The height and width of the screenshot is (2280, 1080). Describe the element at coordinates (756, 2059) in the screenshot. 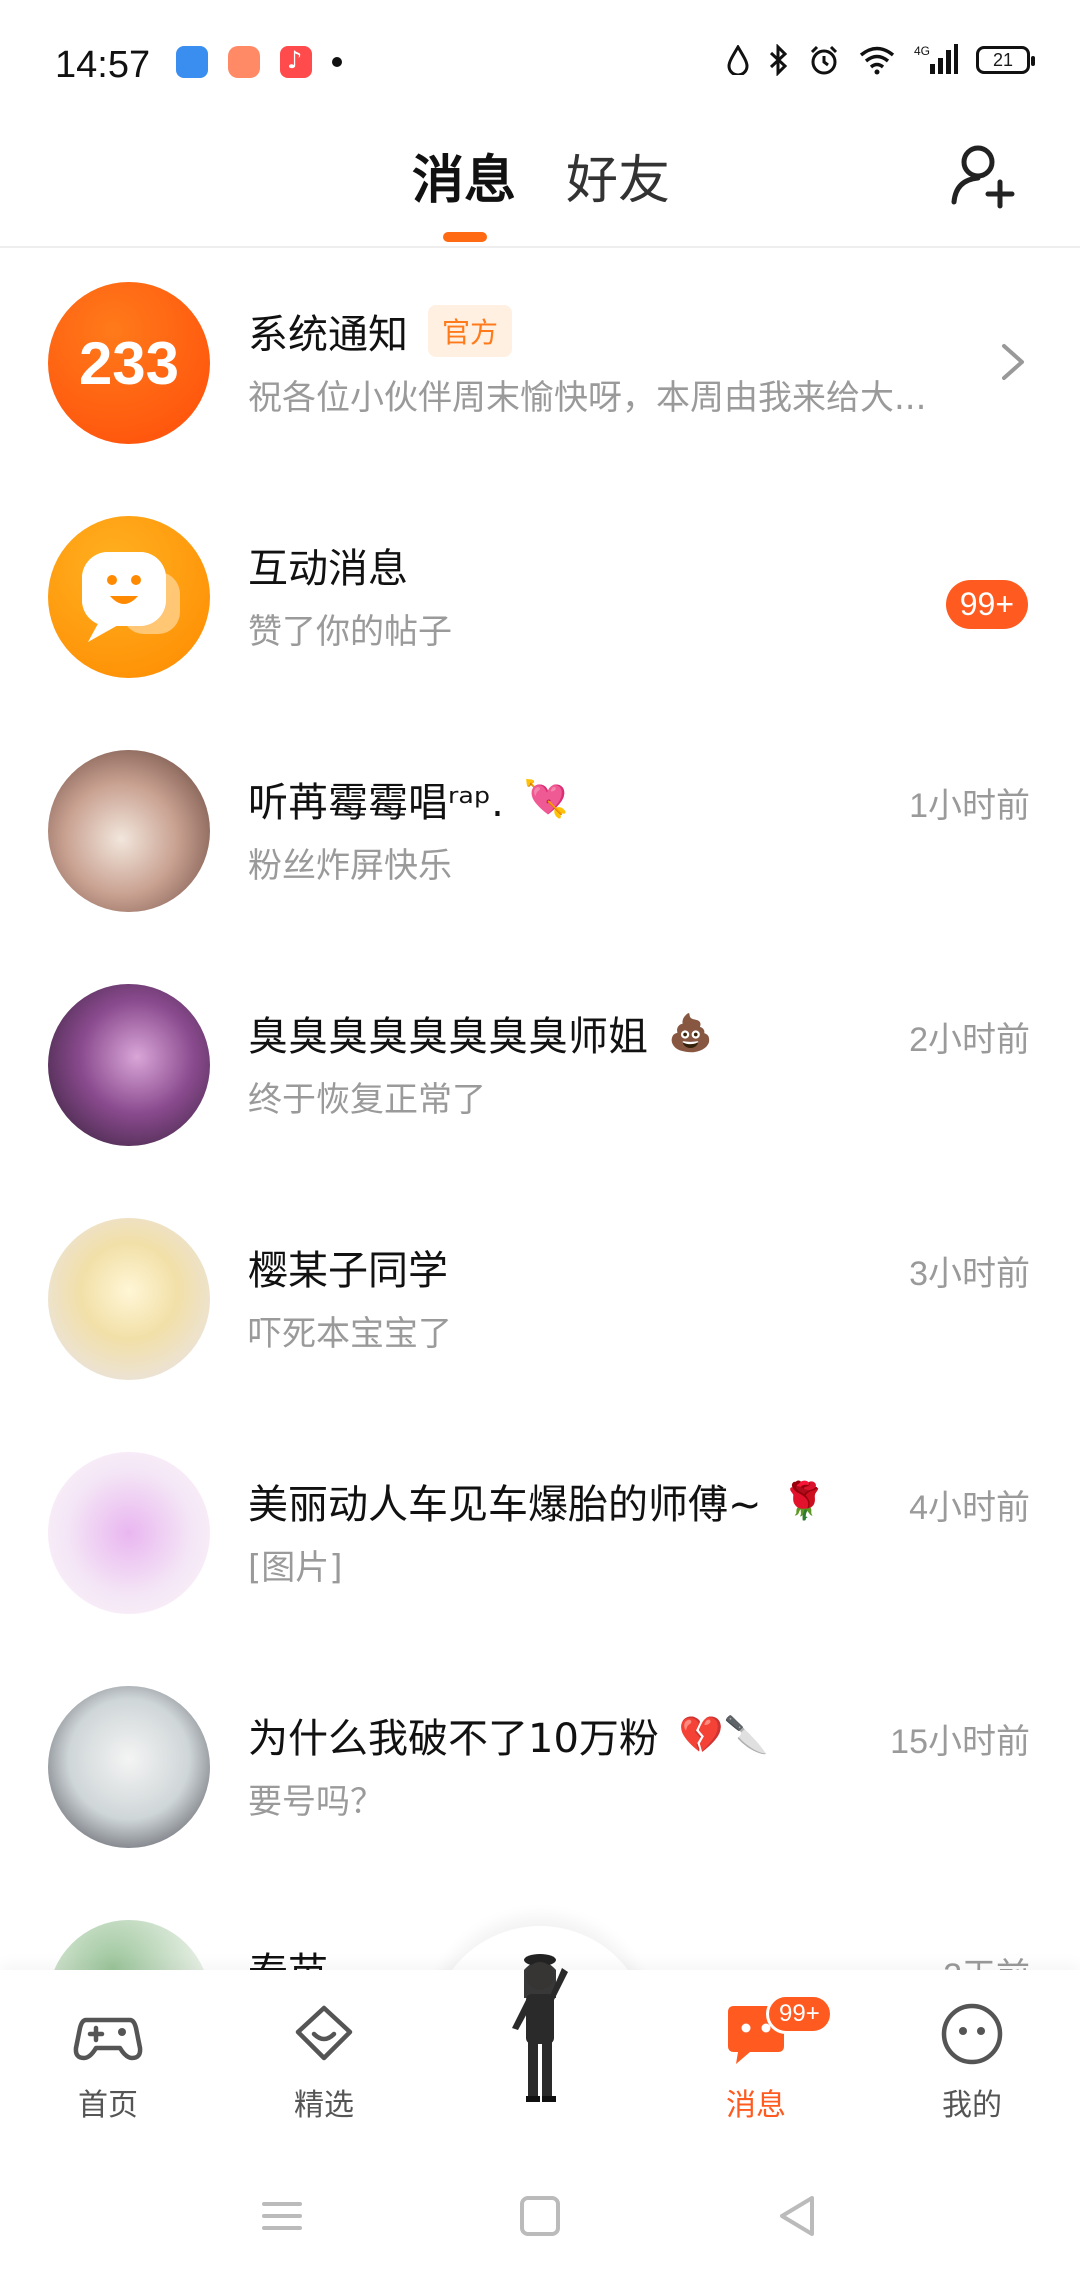

I see `nav-messages: 99+ 消息` at that location.